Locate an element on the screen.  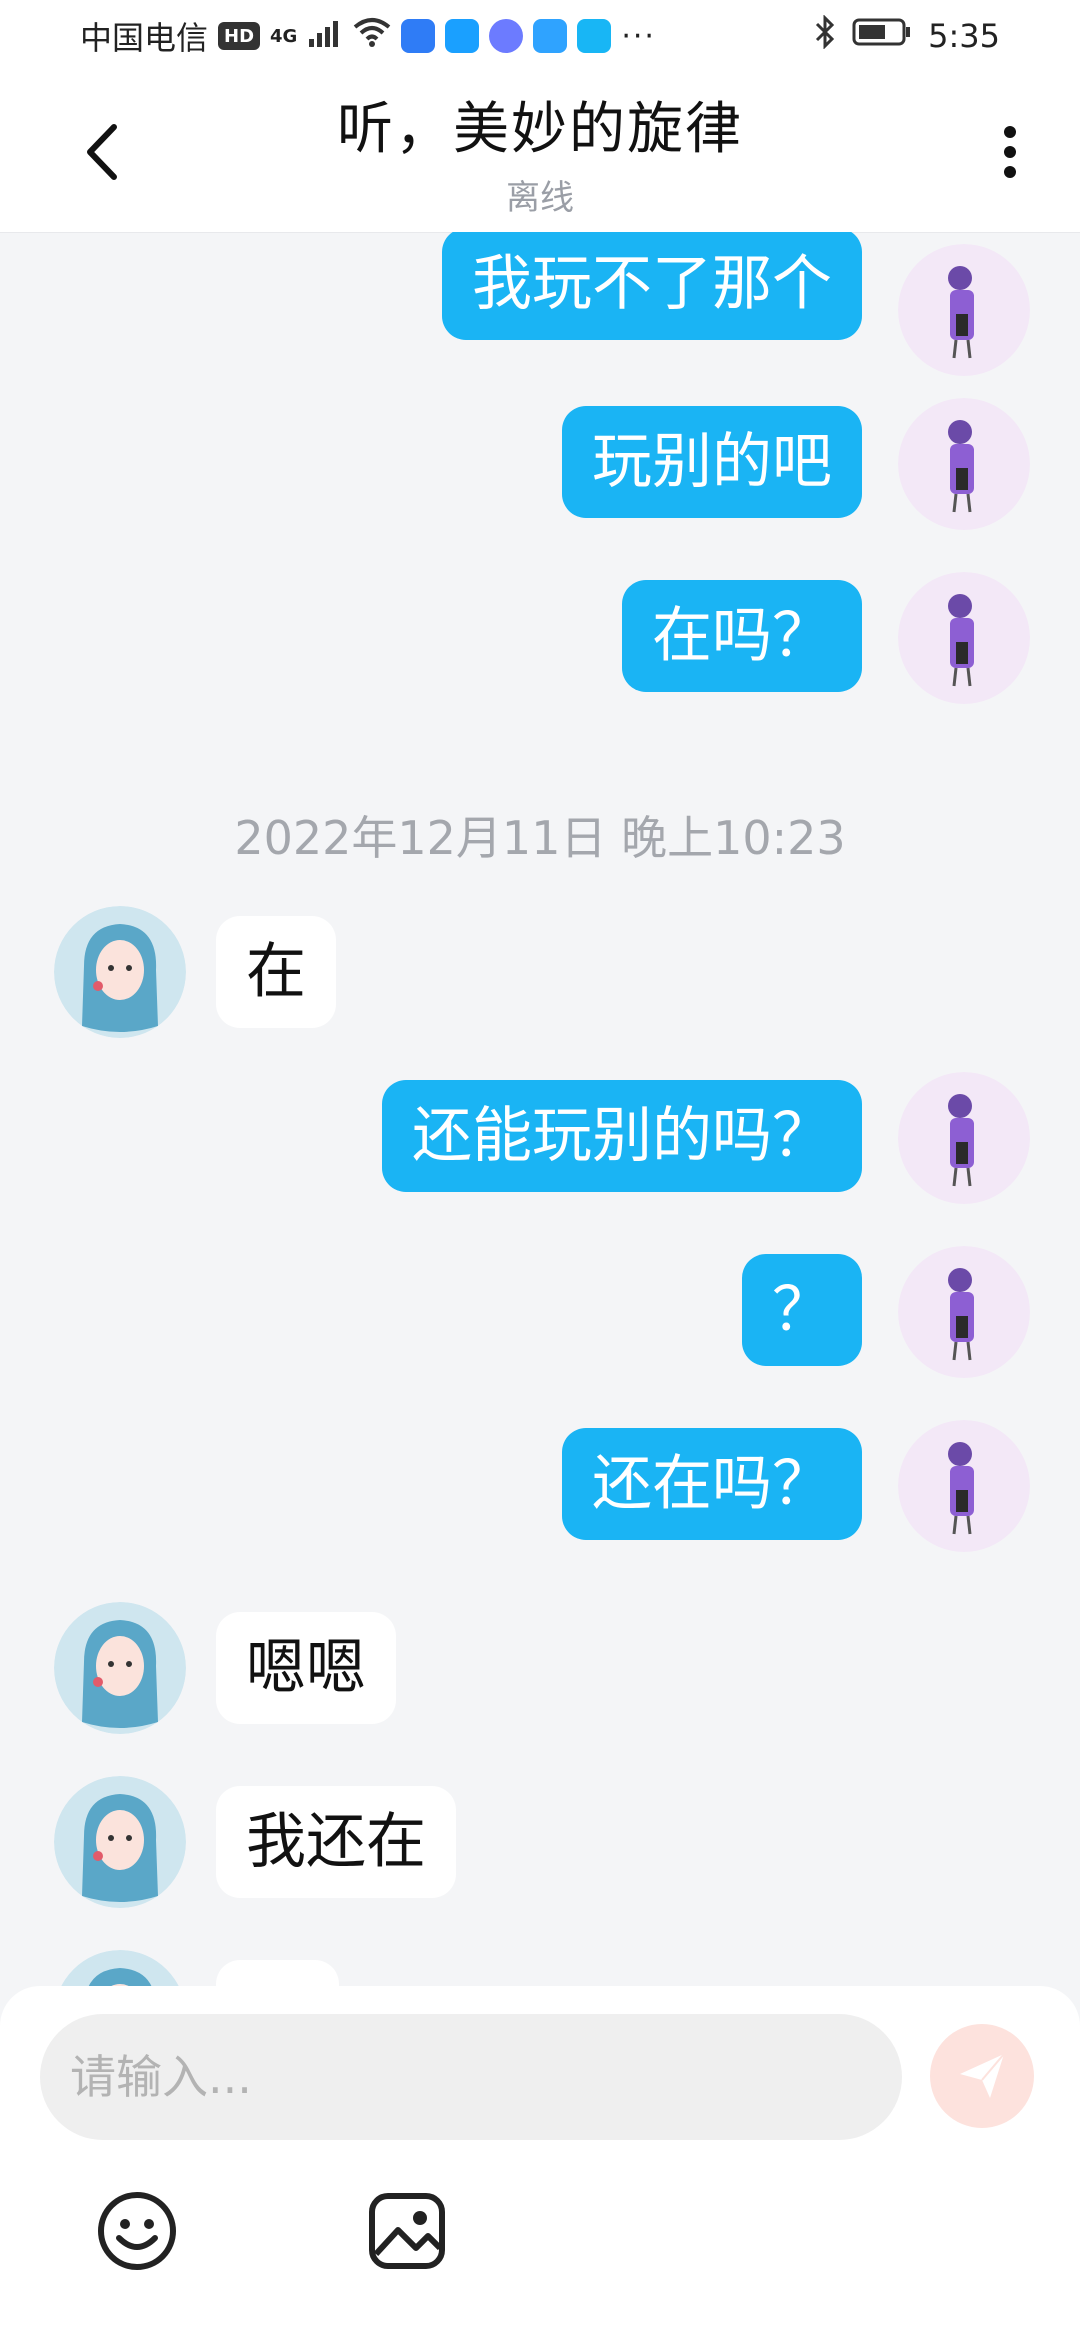
image-button is located at coordinates (407, 2231).